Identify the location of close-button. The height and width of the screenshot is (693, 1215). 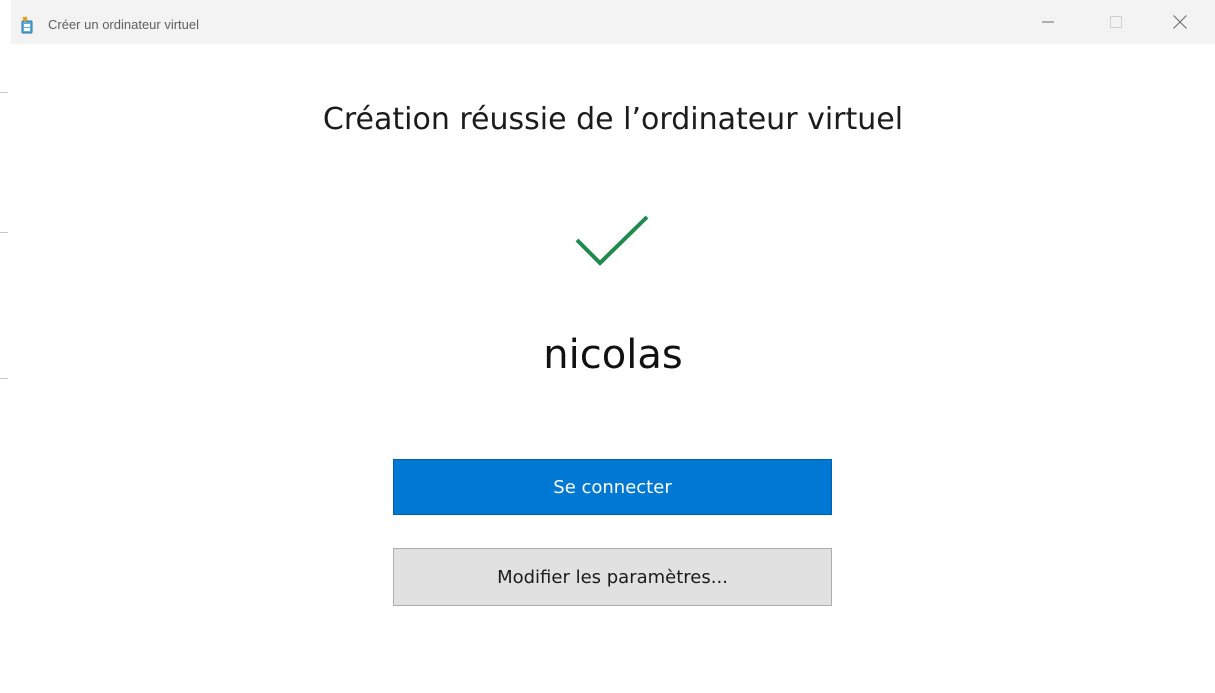
(1180, 22).